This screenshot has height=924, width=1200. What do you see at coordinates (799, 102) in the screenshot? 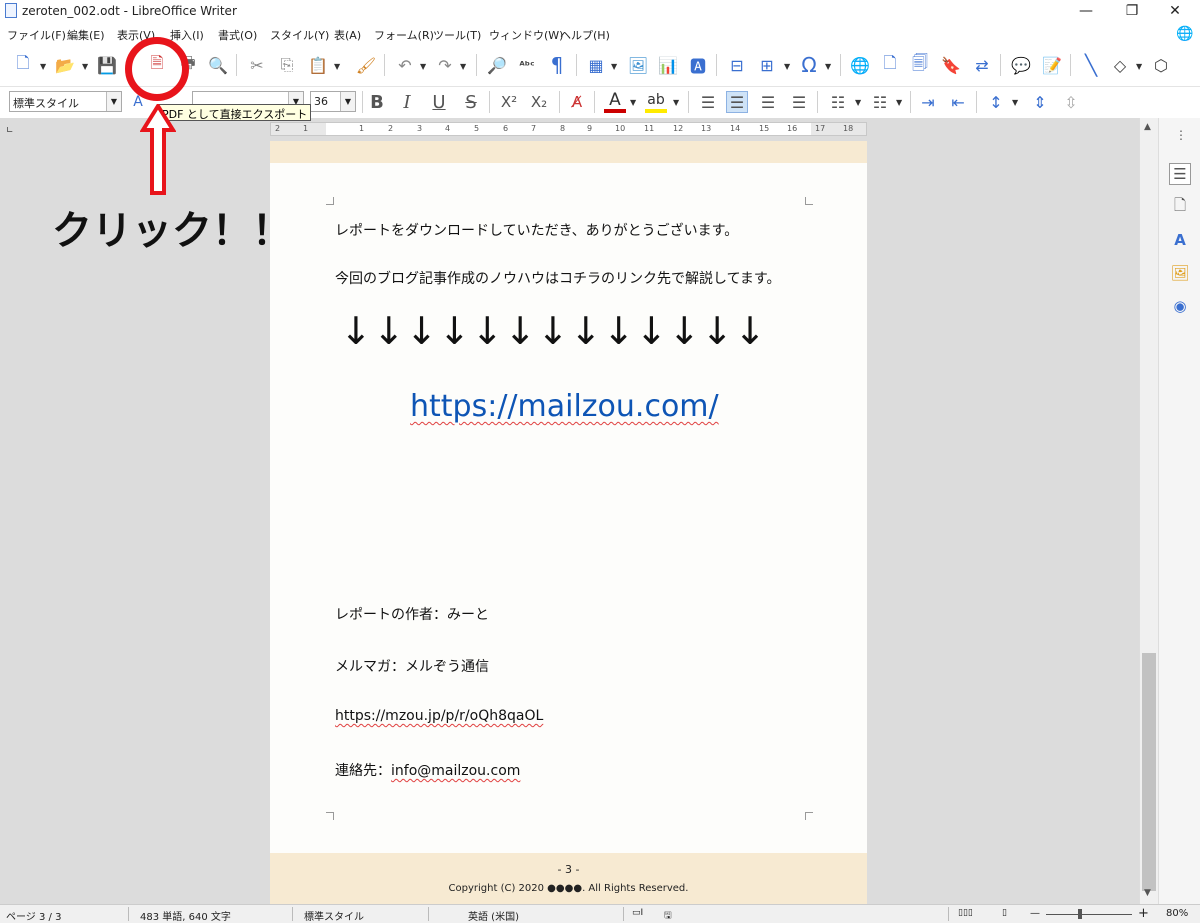
I see `justify-icon: ☰` at bounding box center [799, 102].